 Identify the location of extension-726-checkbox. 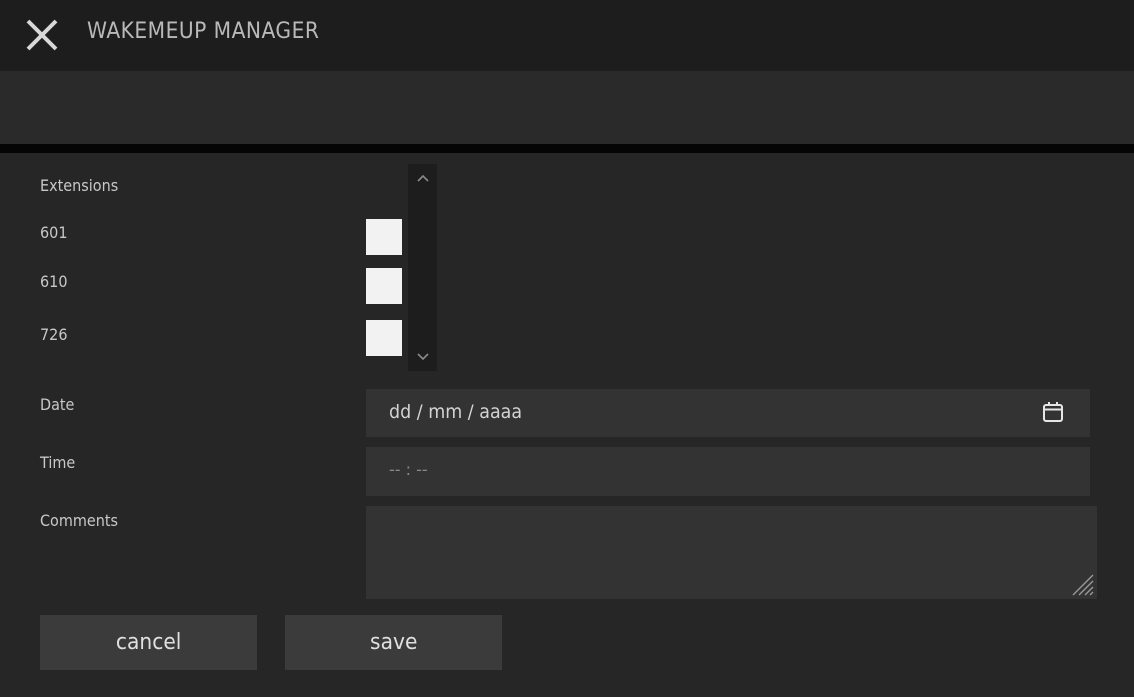
(384, 338).